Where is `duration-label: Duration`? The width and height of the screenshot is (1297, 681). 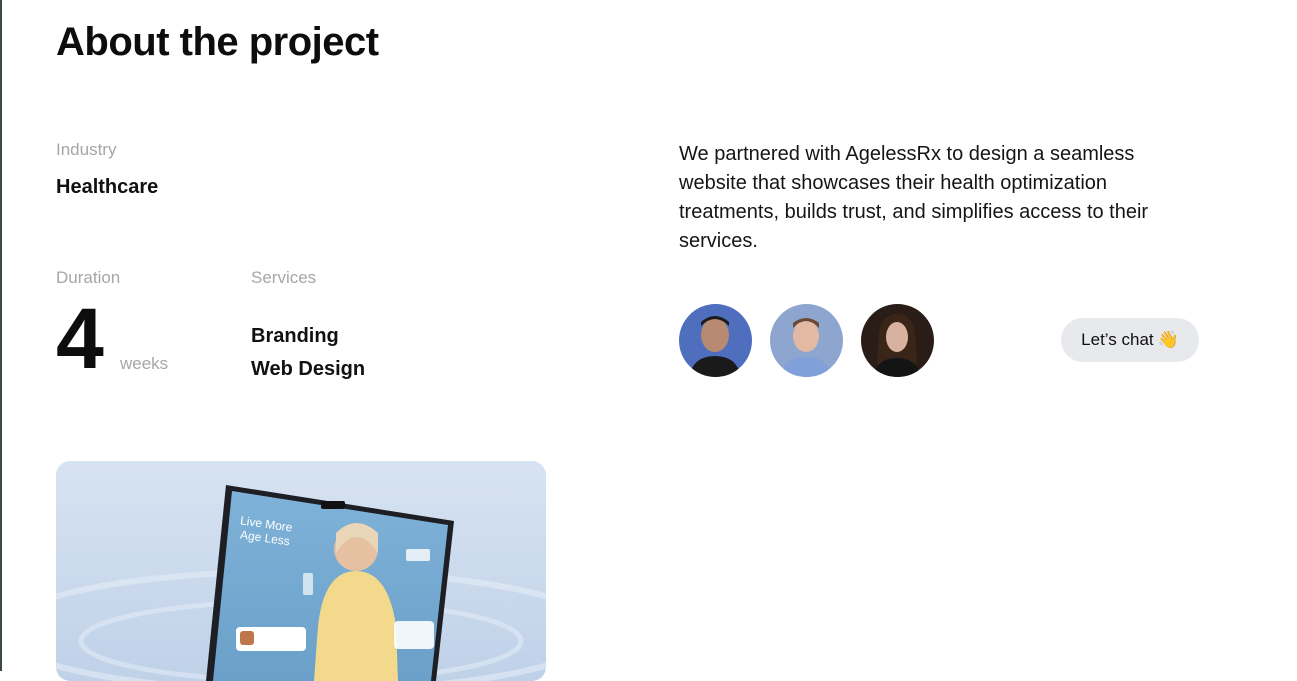 duration-label: Duration is located at coordinates (88, 277).